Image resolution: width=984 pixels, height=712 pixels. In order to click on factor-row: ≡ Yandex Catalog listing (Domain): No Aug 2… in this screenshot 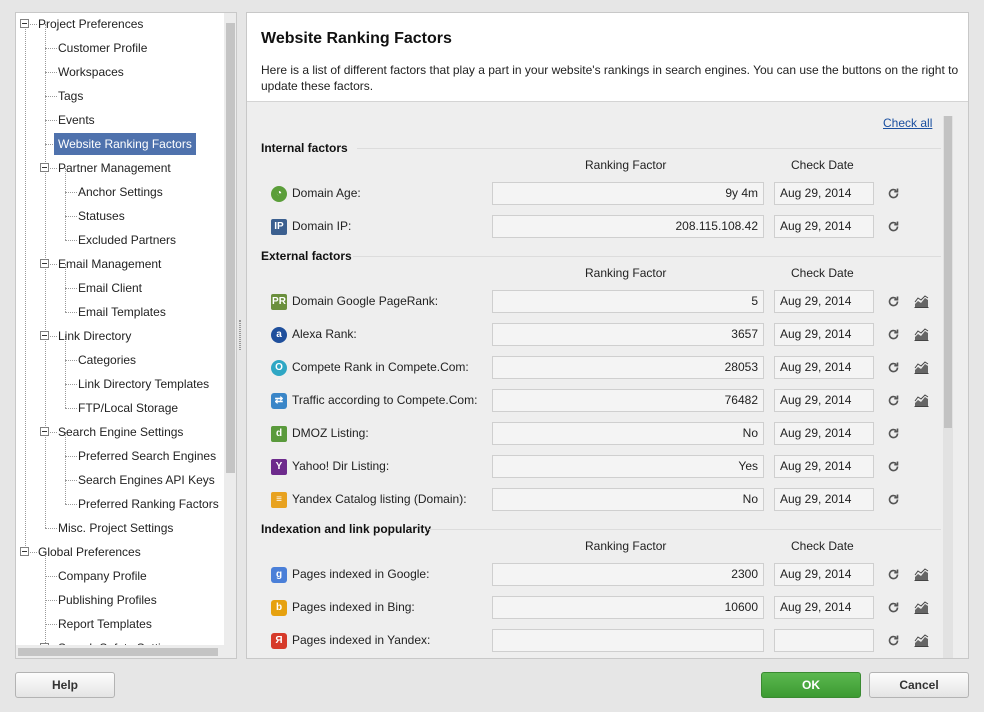, I will do `click(595, 500)`.